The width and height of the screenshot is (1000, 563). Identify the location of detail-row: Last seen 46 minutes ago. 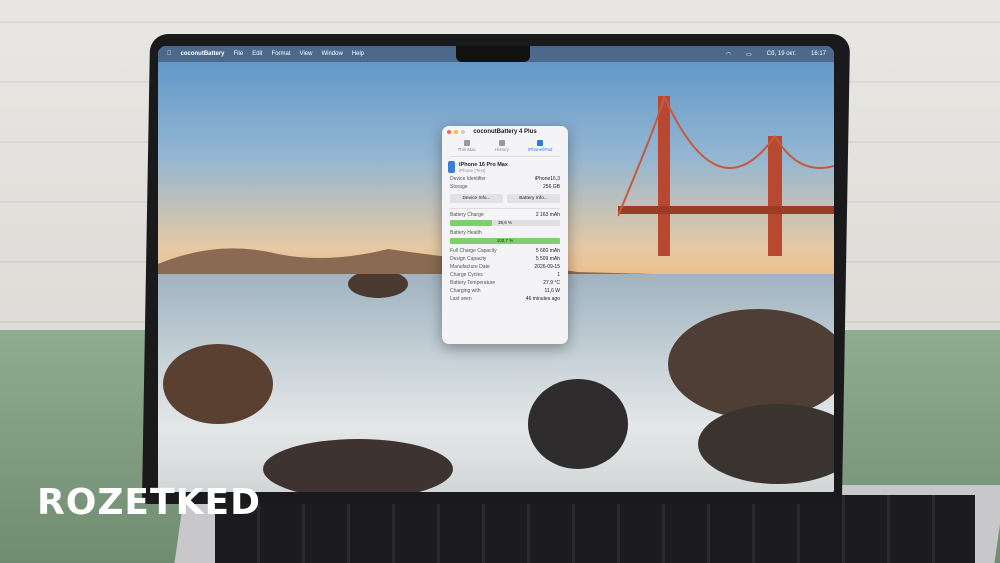
(505, 299).